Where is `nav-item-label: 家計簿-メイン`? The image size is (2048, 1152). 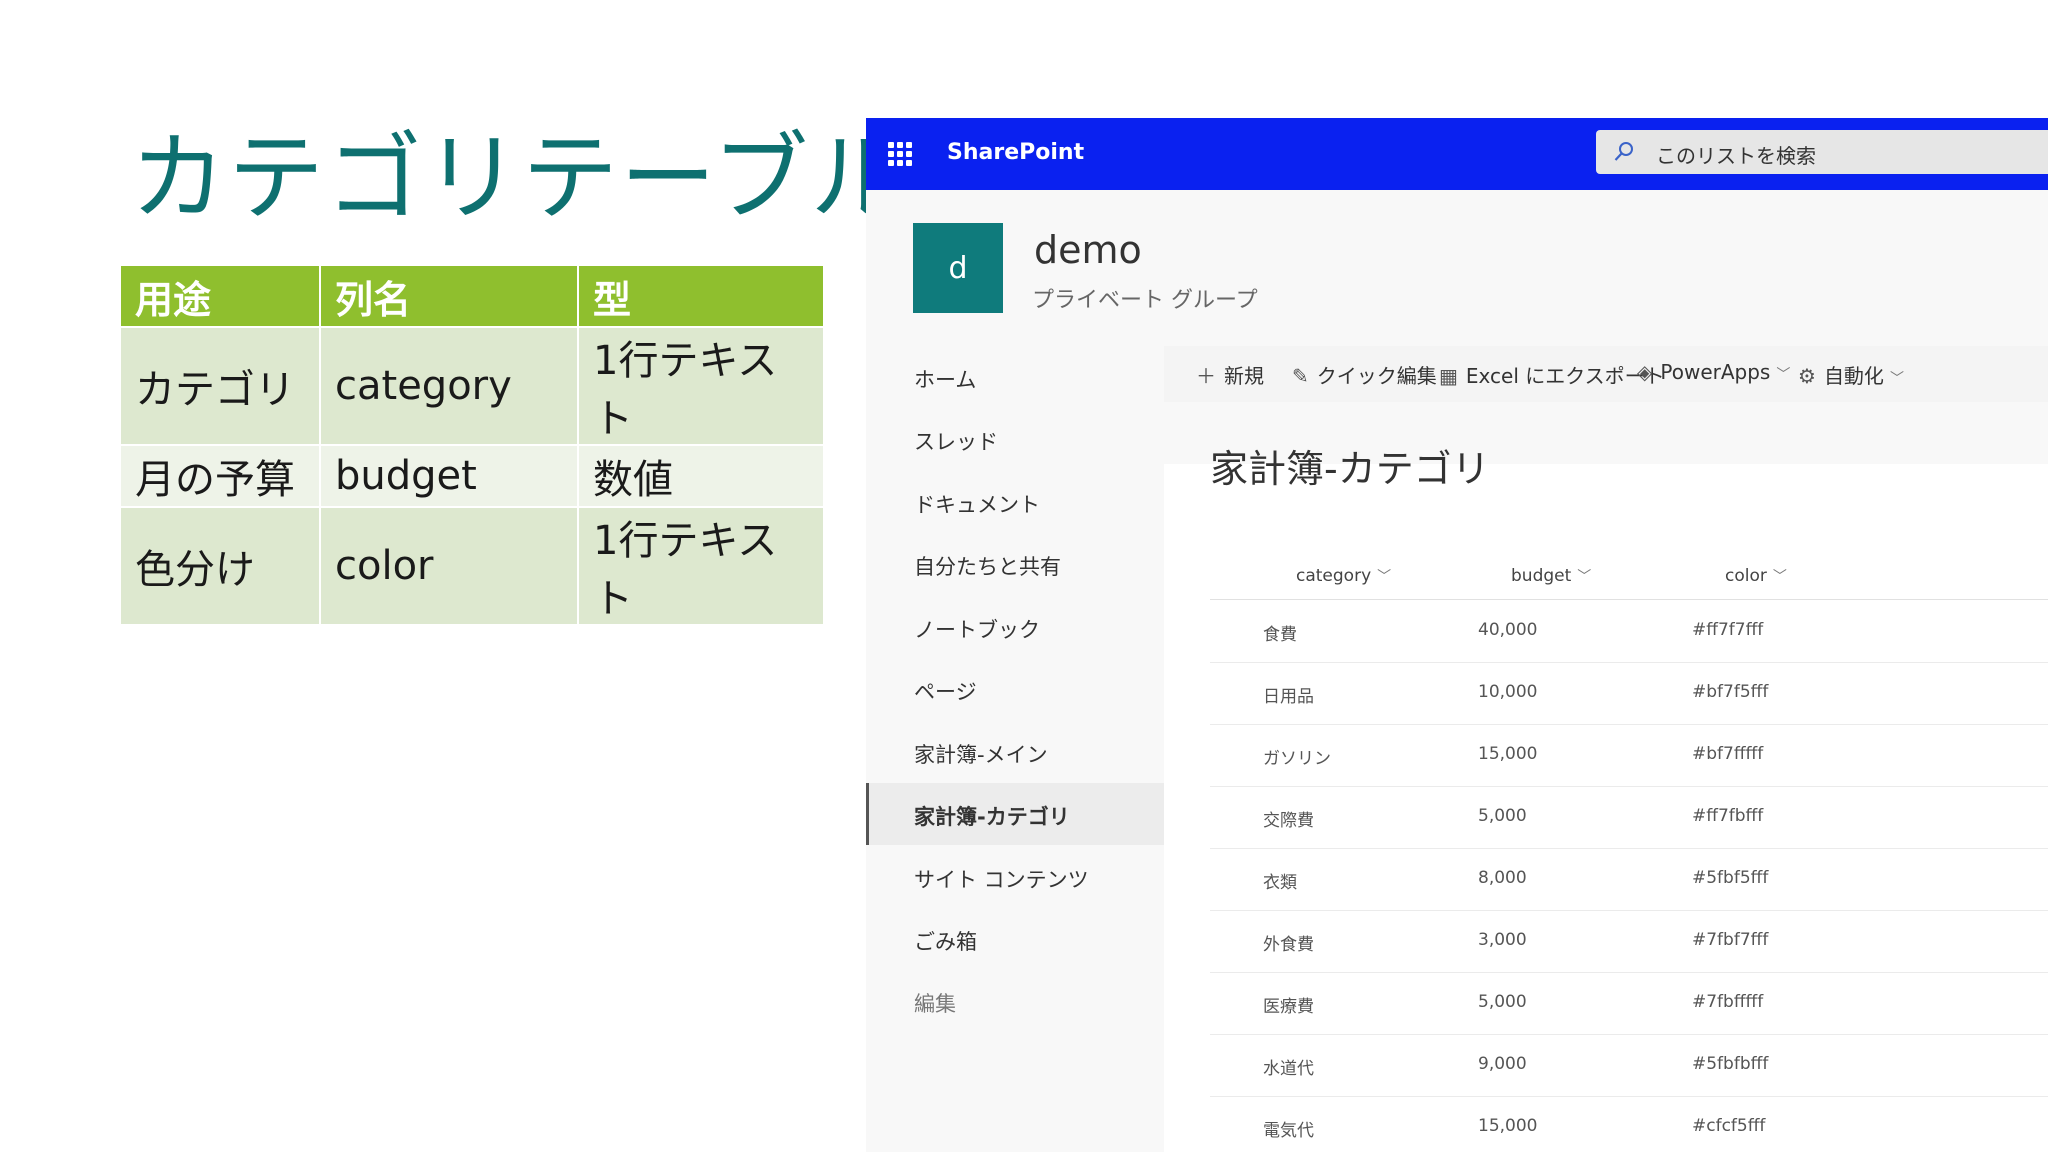
nav-item-label: 家計簿-メイン is located at coordinates (981, 755).